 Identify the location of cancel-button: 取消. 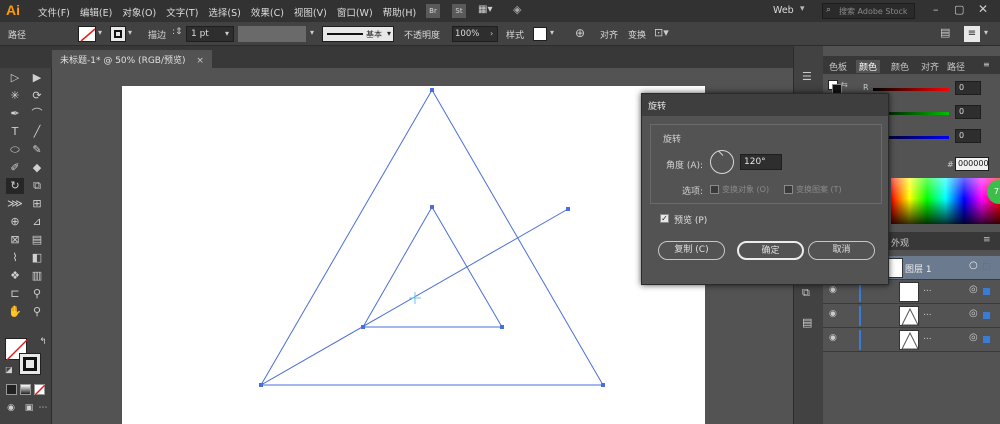
(841, 250).